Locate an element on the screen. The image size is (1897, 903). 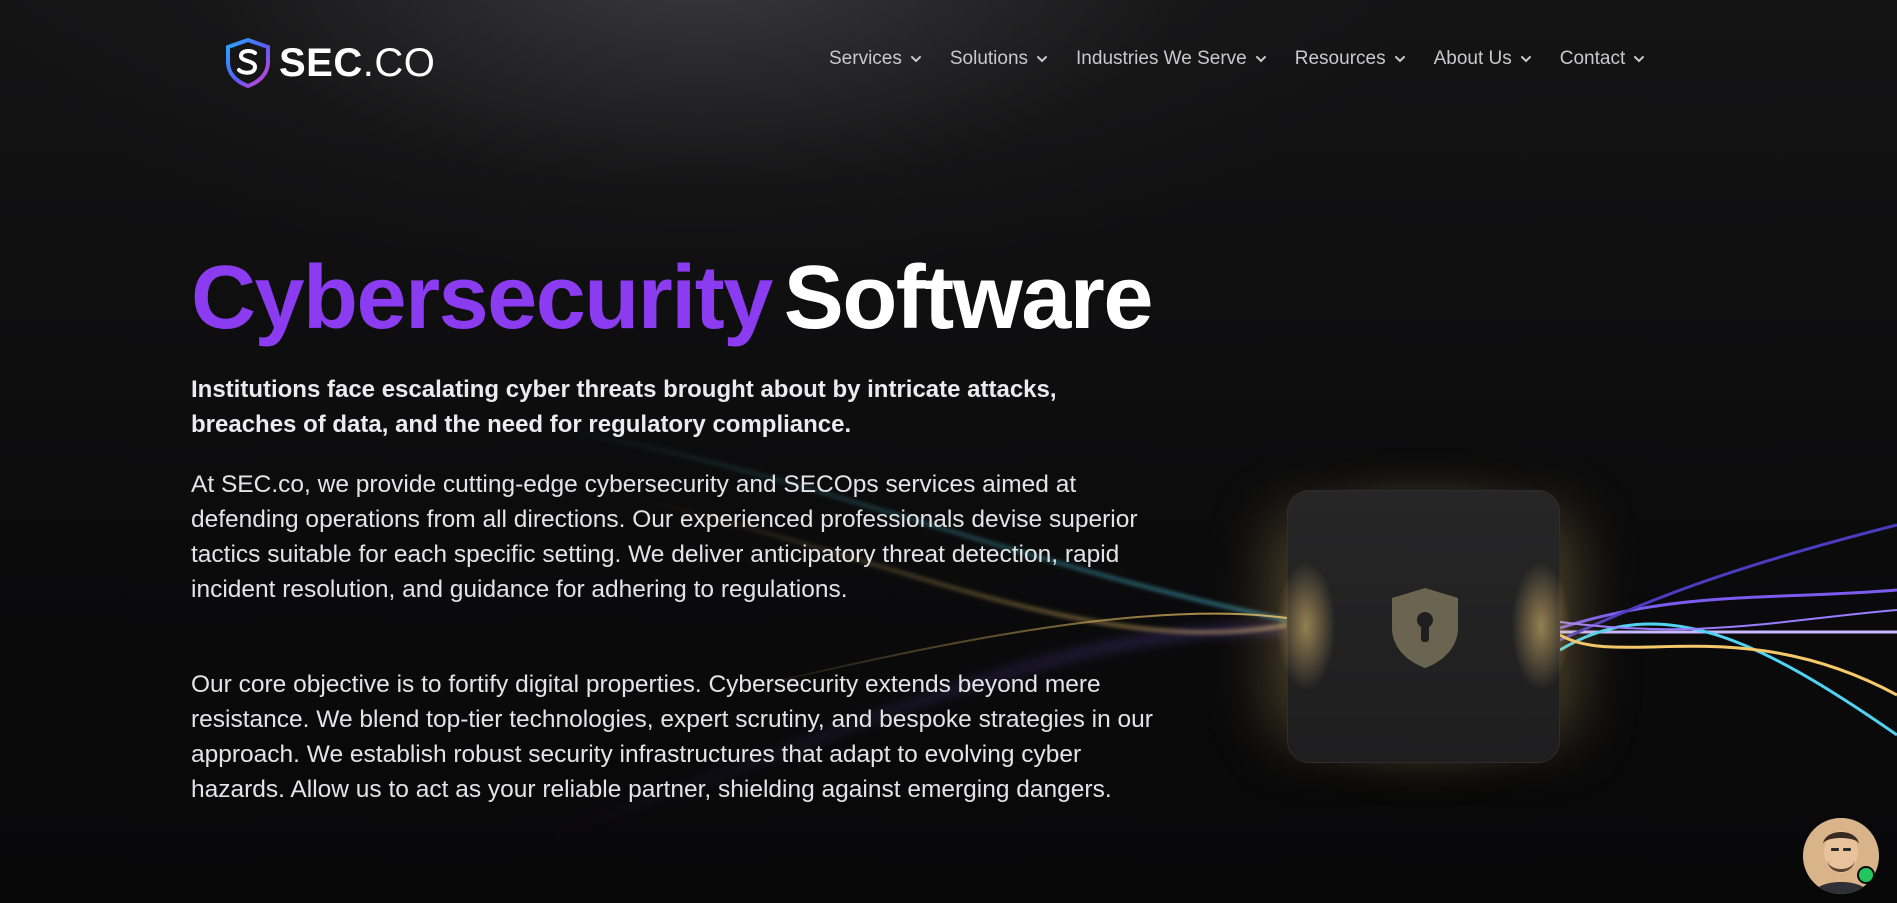
nav-item-label: Resources is located at coordinates (1340, 58).